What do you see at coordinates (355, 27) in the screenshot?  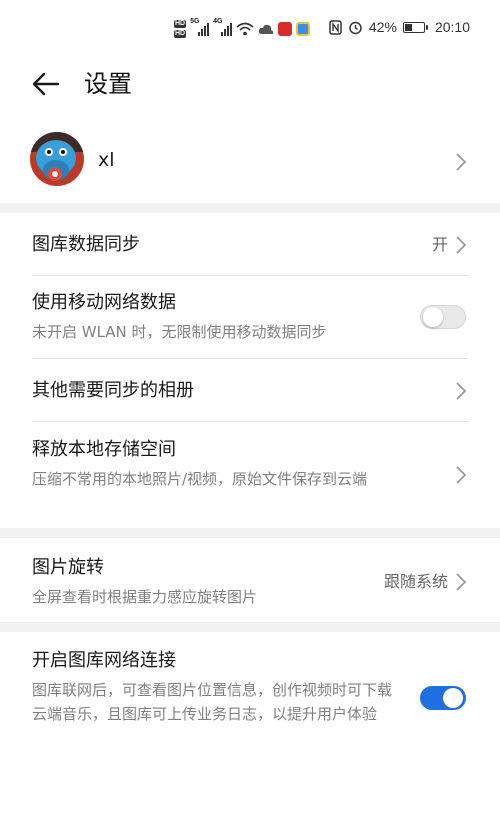 I see `alarm-icon` at bounding box center [355, 27].